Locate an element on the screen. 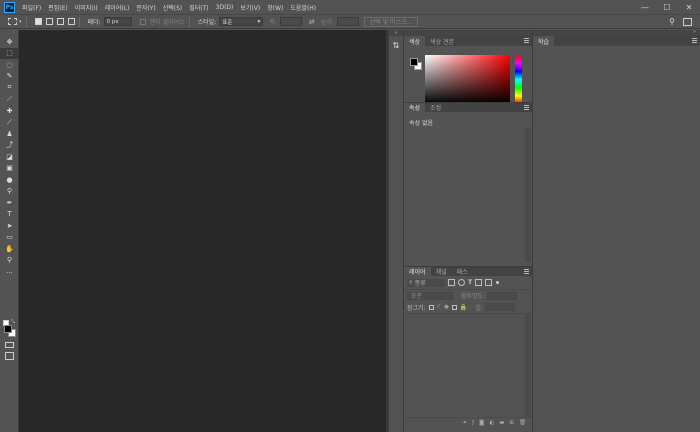 This screenshot has height=432, width=700. height-label: 높이: is located at coordinates (327, 22).